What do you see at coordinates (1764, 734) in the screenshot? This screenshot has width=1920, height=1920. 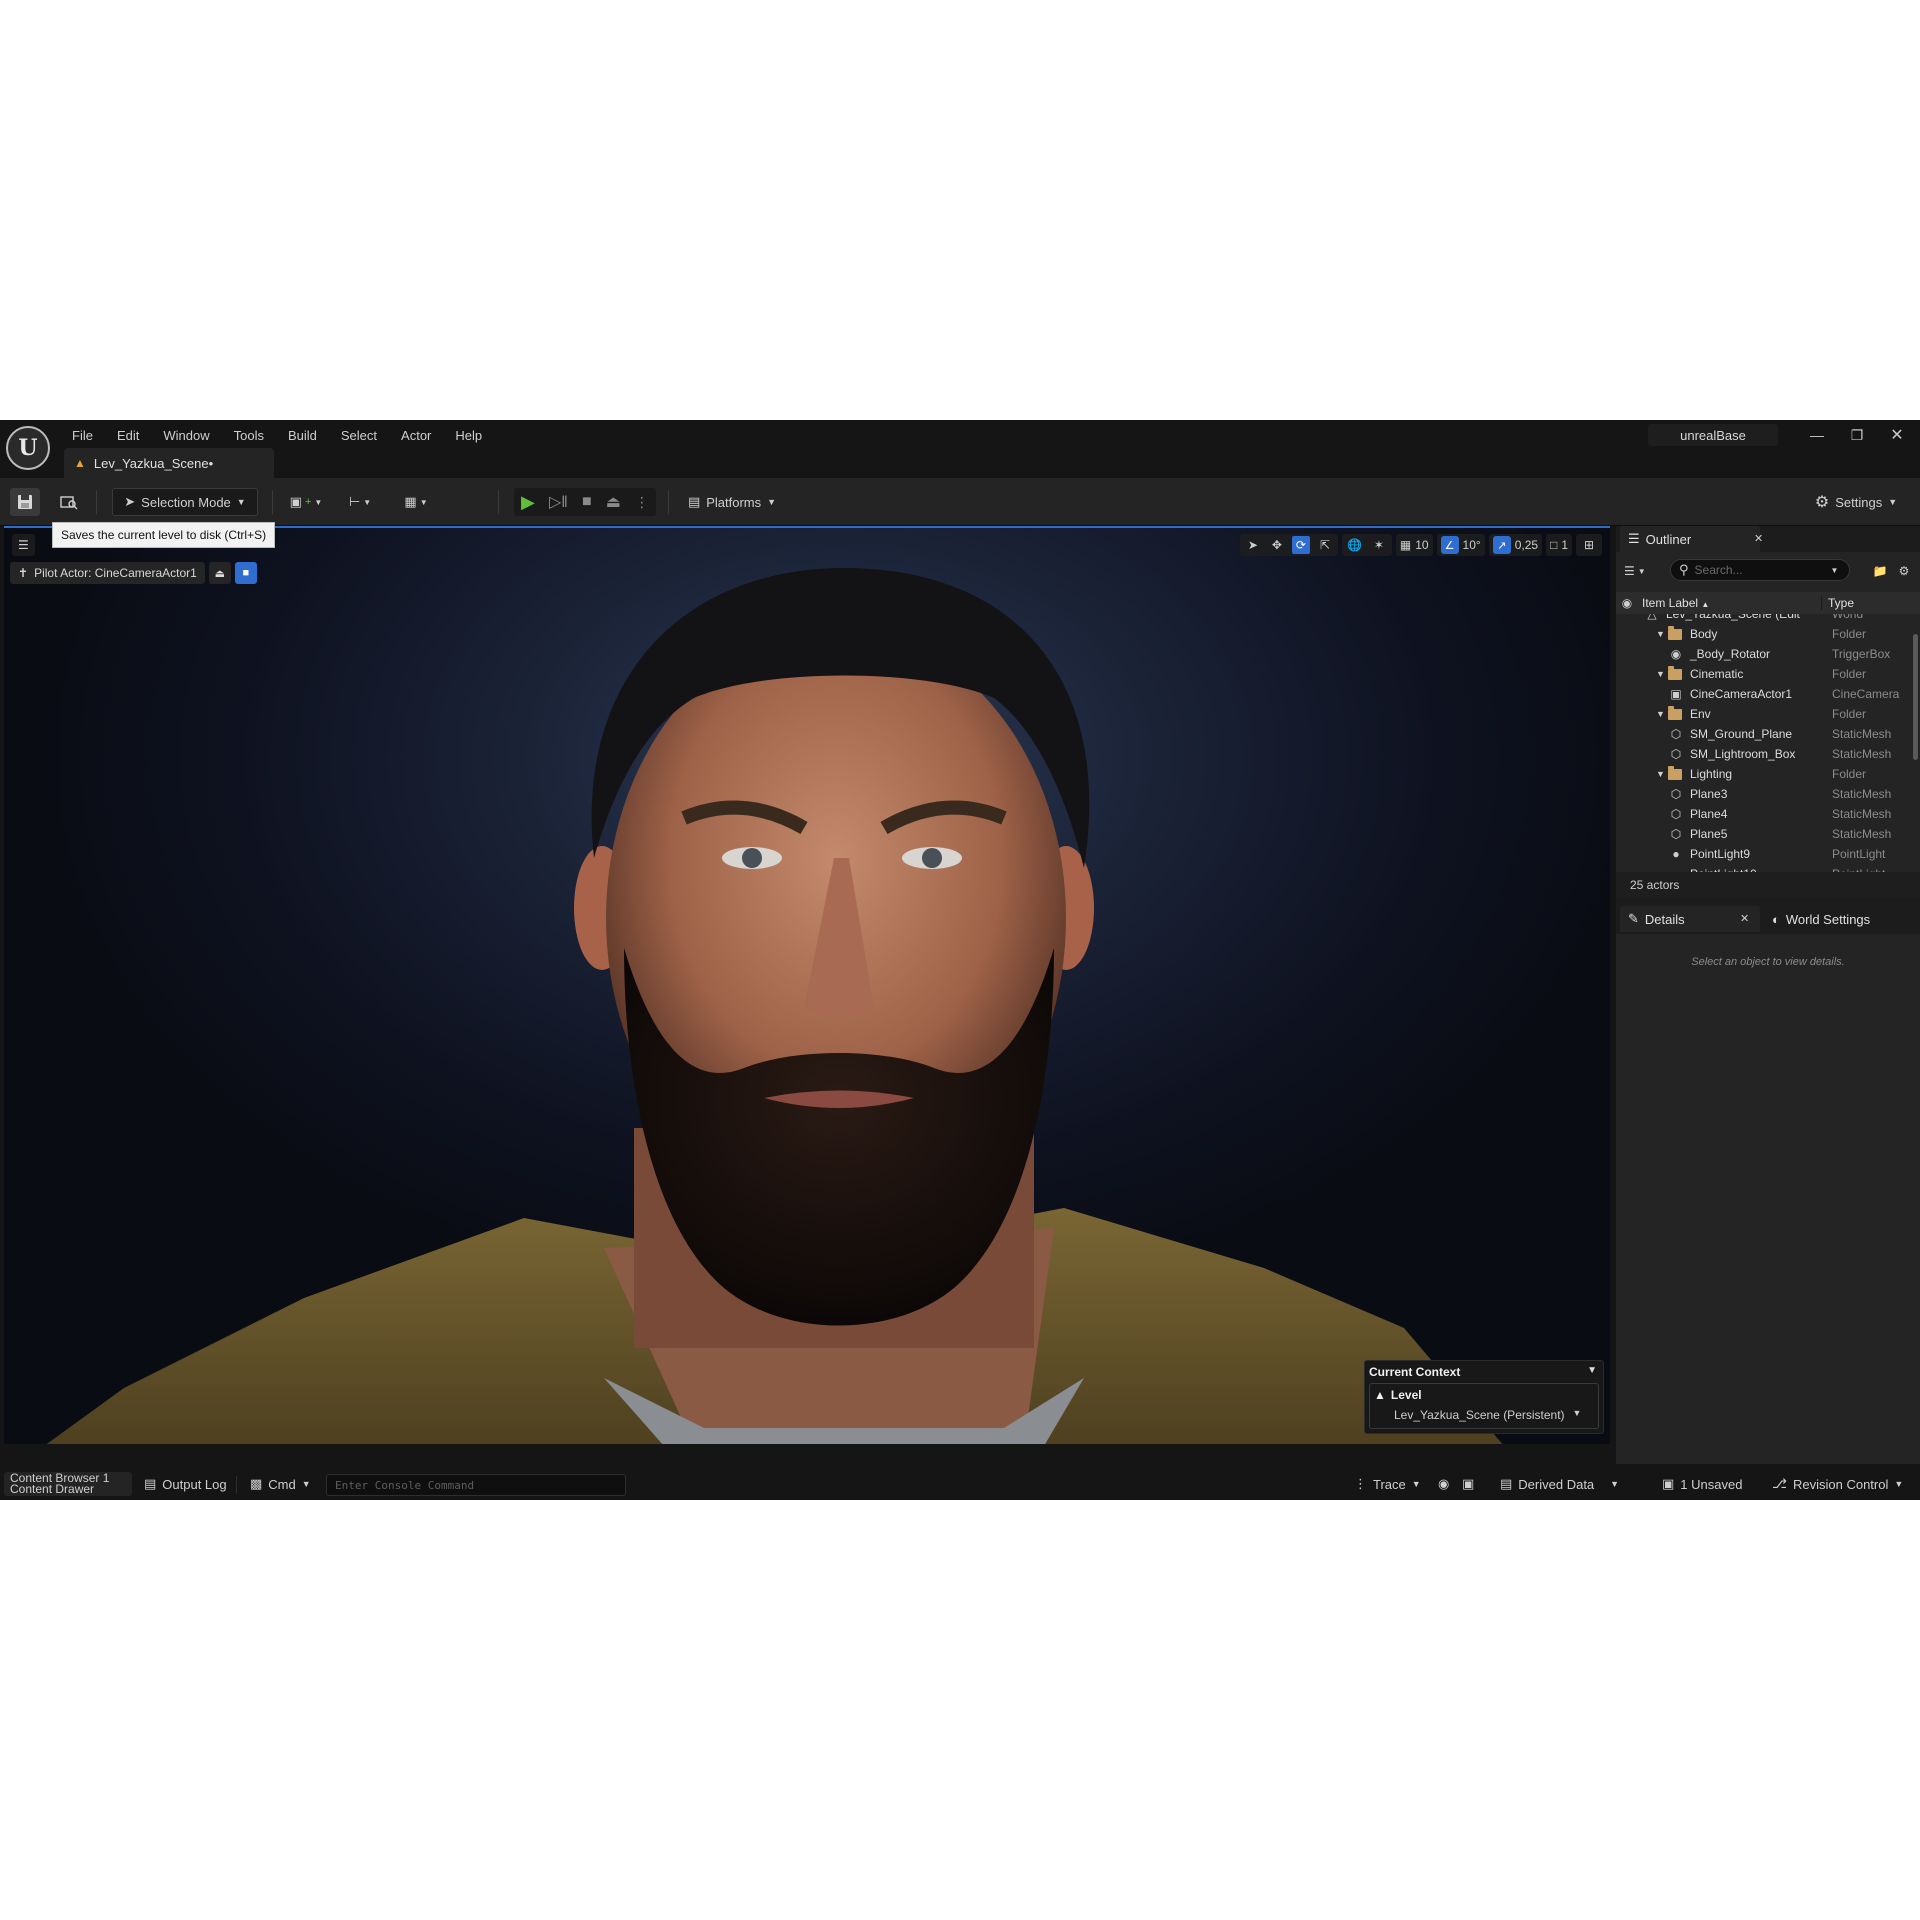 I see `outliner-row: ⬡ SM_Ground_Plane StaticMesh` at bounding box center [1764, 734].